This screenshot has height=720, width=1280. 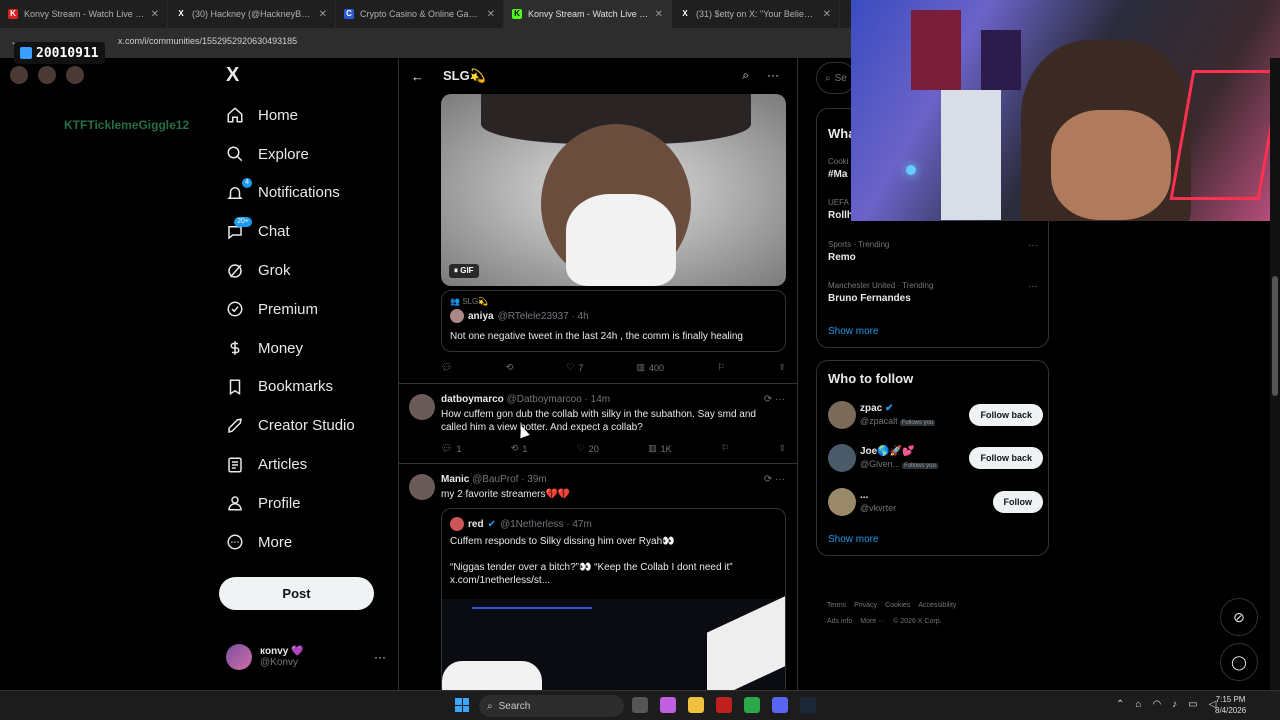 I want to click on author-name: Manic, so click(x=455, y=479).